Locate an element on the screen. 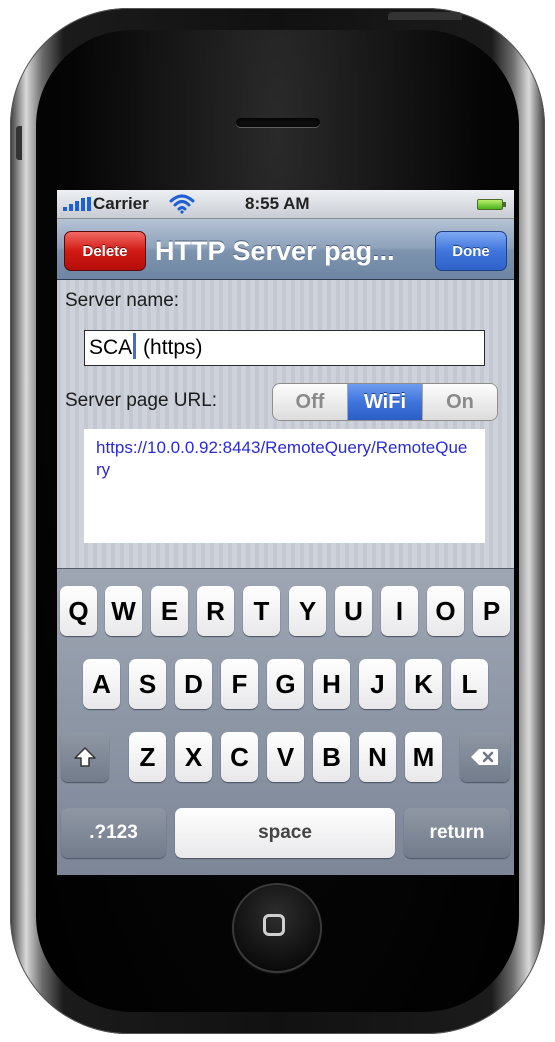 The image size is (555, 1042). key-y: Y is located at coordinates (307, 611).